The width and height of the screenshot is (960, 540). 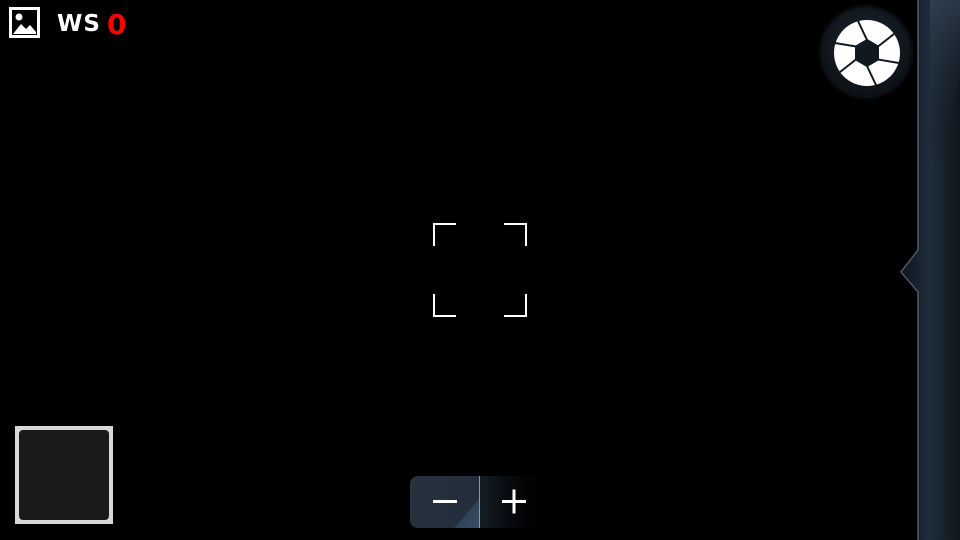 What do you see at coordinates (117, 24) in the screenshot?
I see `shot-count: 0` at bounding box center [117, 24].